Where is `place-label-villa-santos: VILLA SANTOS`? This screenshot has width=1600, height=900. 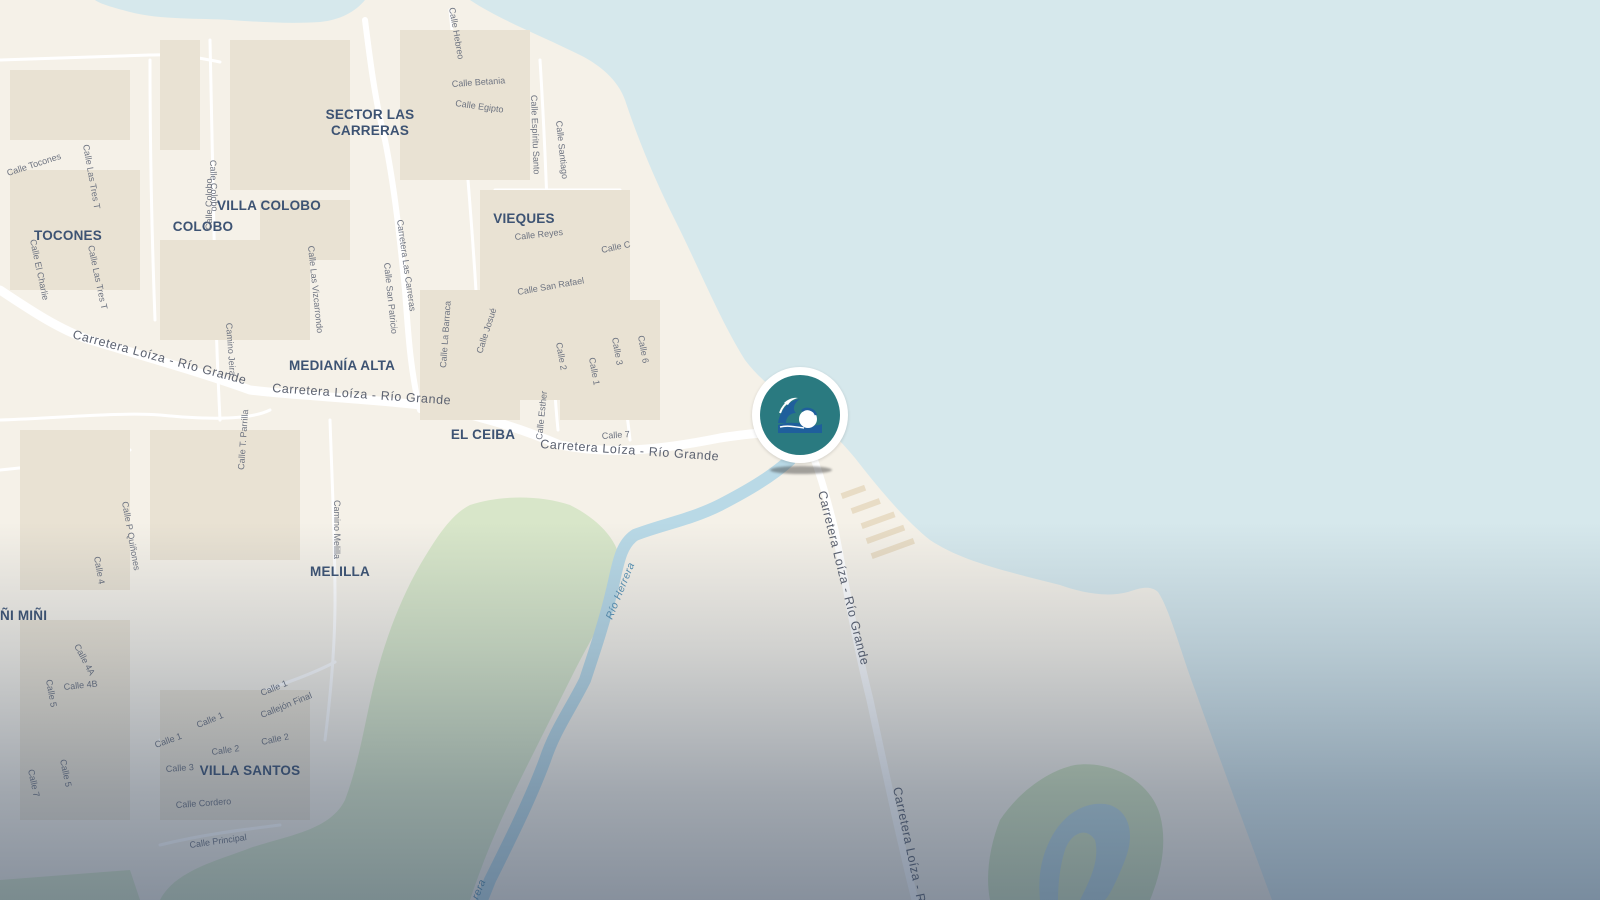 place-label-villa-santos: VILLA SANTOS is located at coordinates (250, 770).